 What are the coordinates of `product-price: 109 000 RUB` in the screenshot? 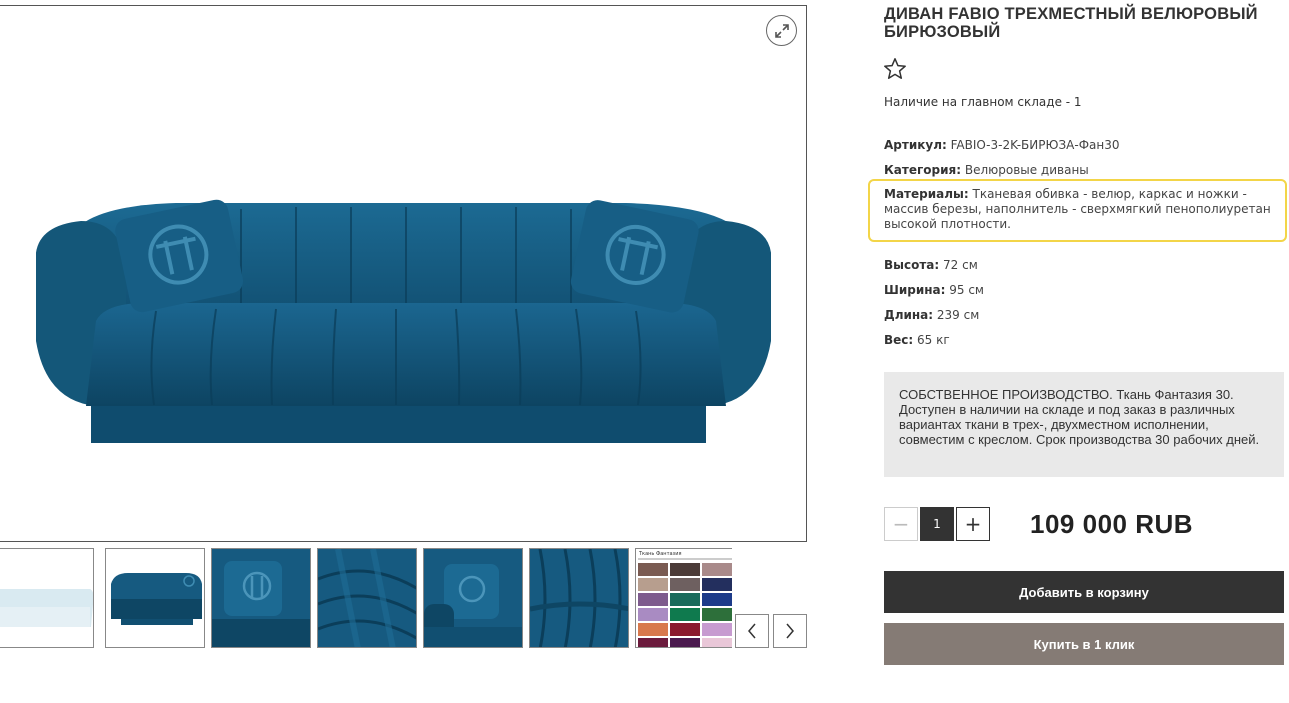 It's located at (1112, 524).